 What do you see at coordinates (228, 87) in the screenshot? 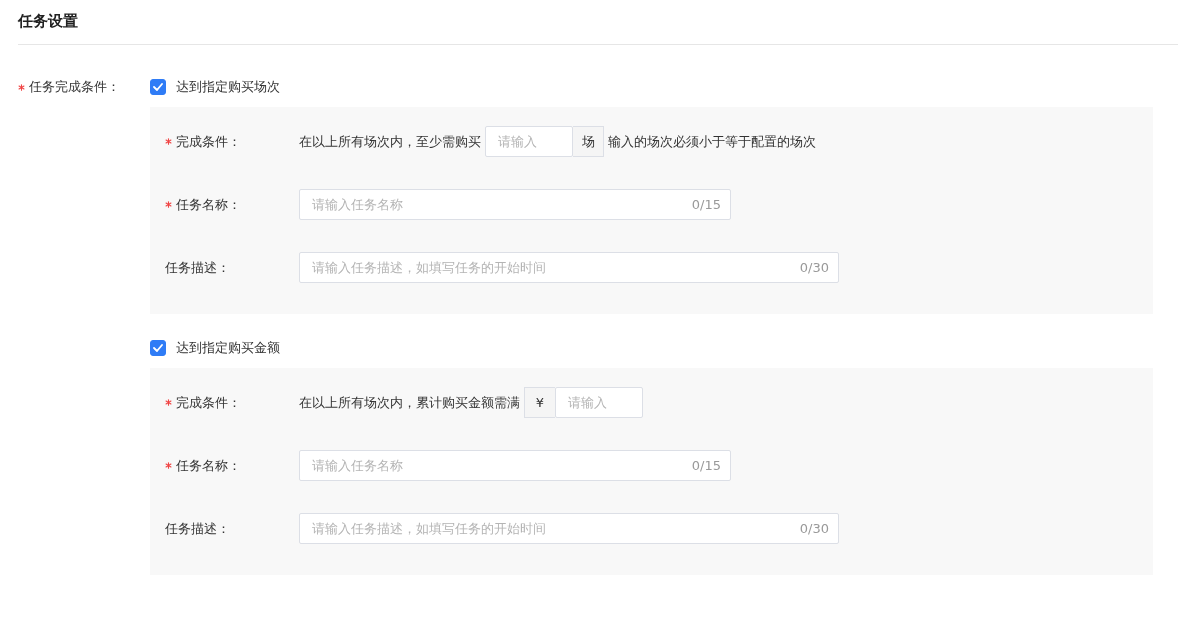
I see `checkbox-label: 达到指定购买场次` at bounding box center [228, 87].